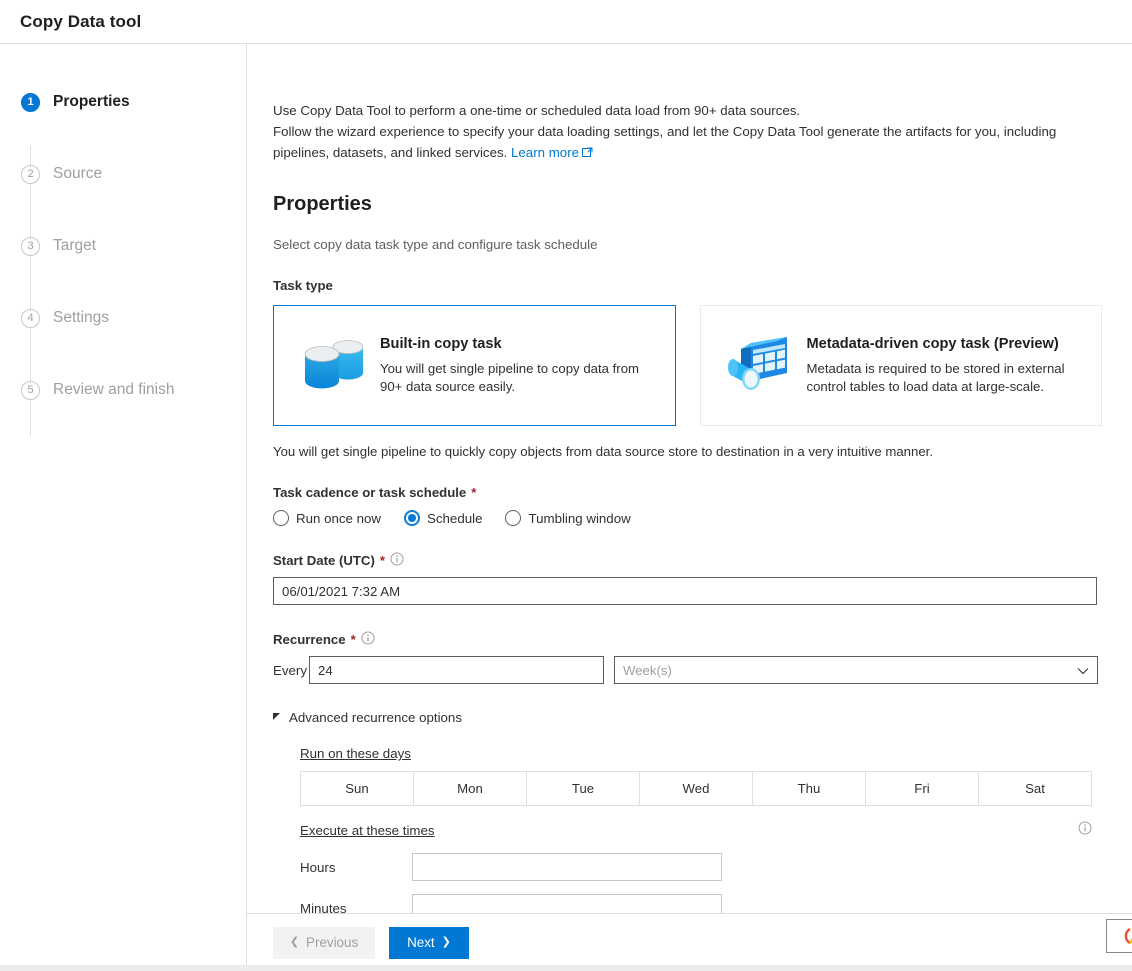  I want to click on day-cell-wed: Wed, so click(696, 788).